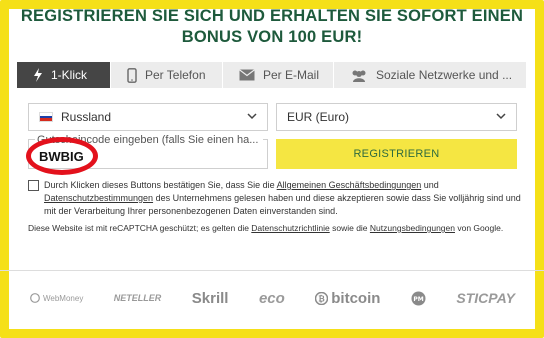  I want to click on tab-email: Per E-Mail, so click(278, 75).